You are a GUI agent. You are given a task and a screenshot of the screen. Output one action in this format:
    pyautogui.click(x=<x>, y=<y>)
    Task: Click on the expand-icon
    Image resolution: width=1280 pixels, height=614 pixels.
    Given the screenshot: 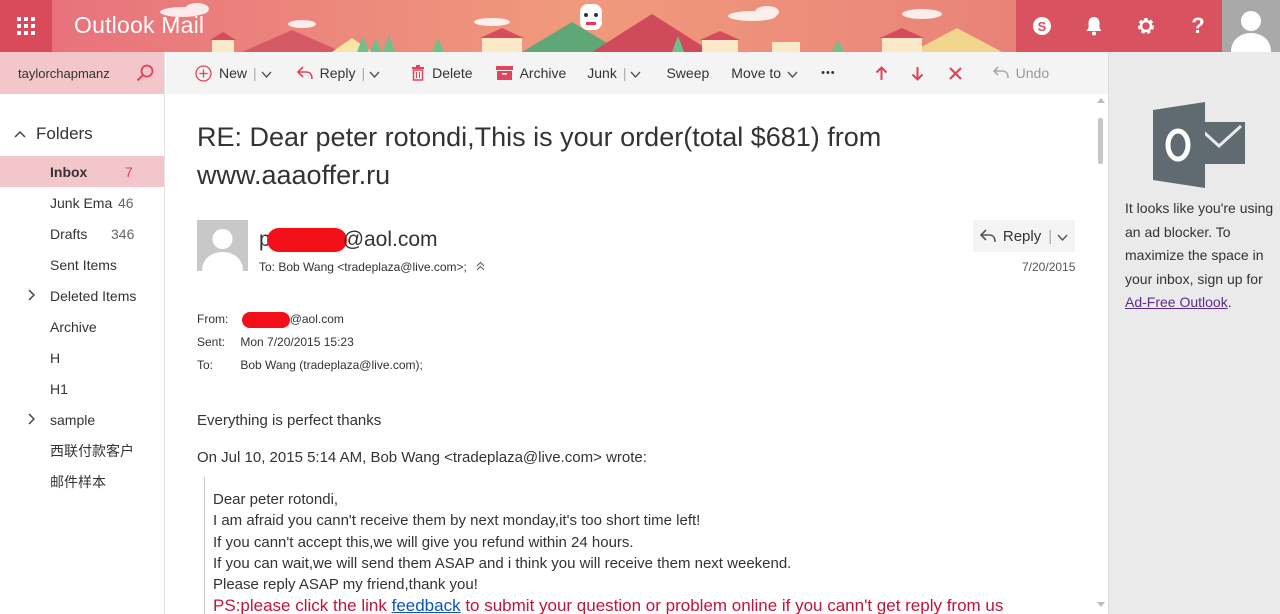 What is the action you would take?
    pyautogui.click(x=480, y=267)
    